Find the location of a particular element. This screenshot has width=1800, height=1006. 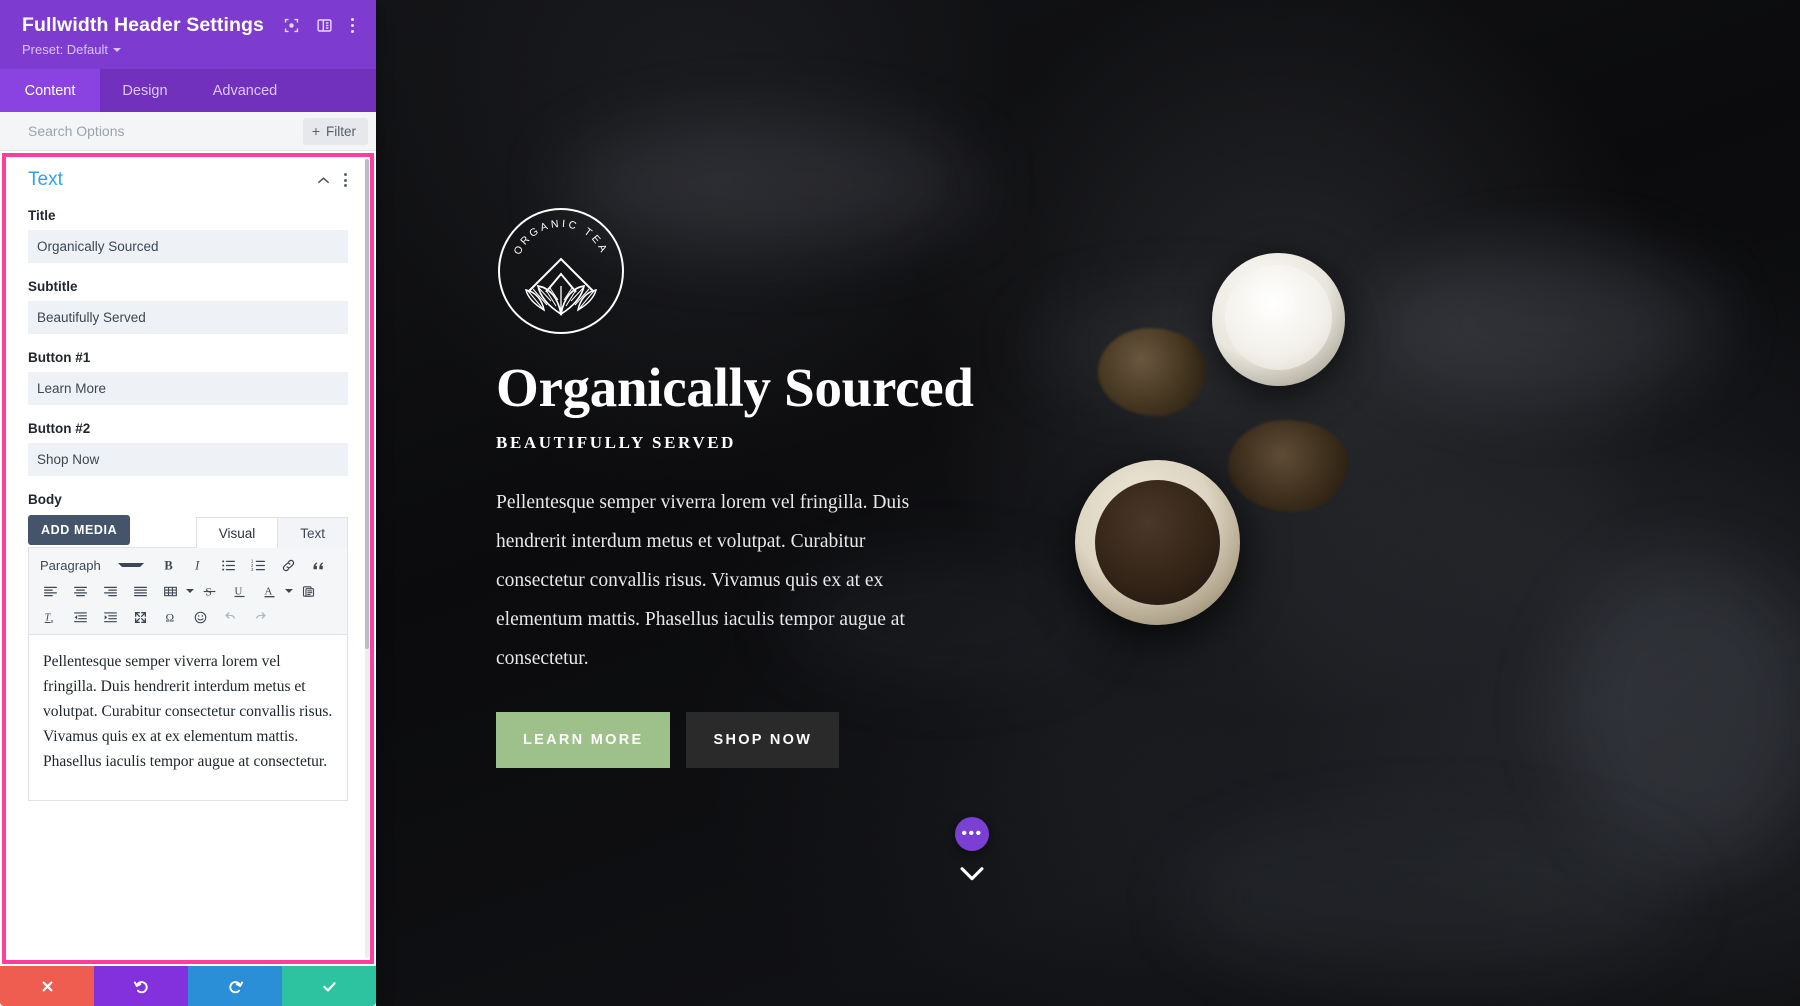

panel-title: Fullwidth Header Settings is located at coordinates (143, 25).